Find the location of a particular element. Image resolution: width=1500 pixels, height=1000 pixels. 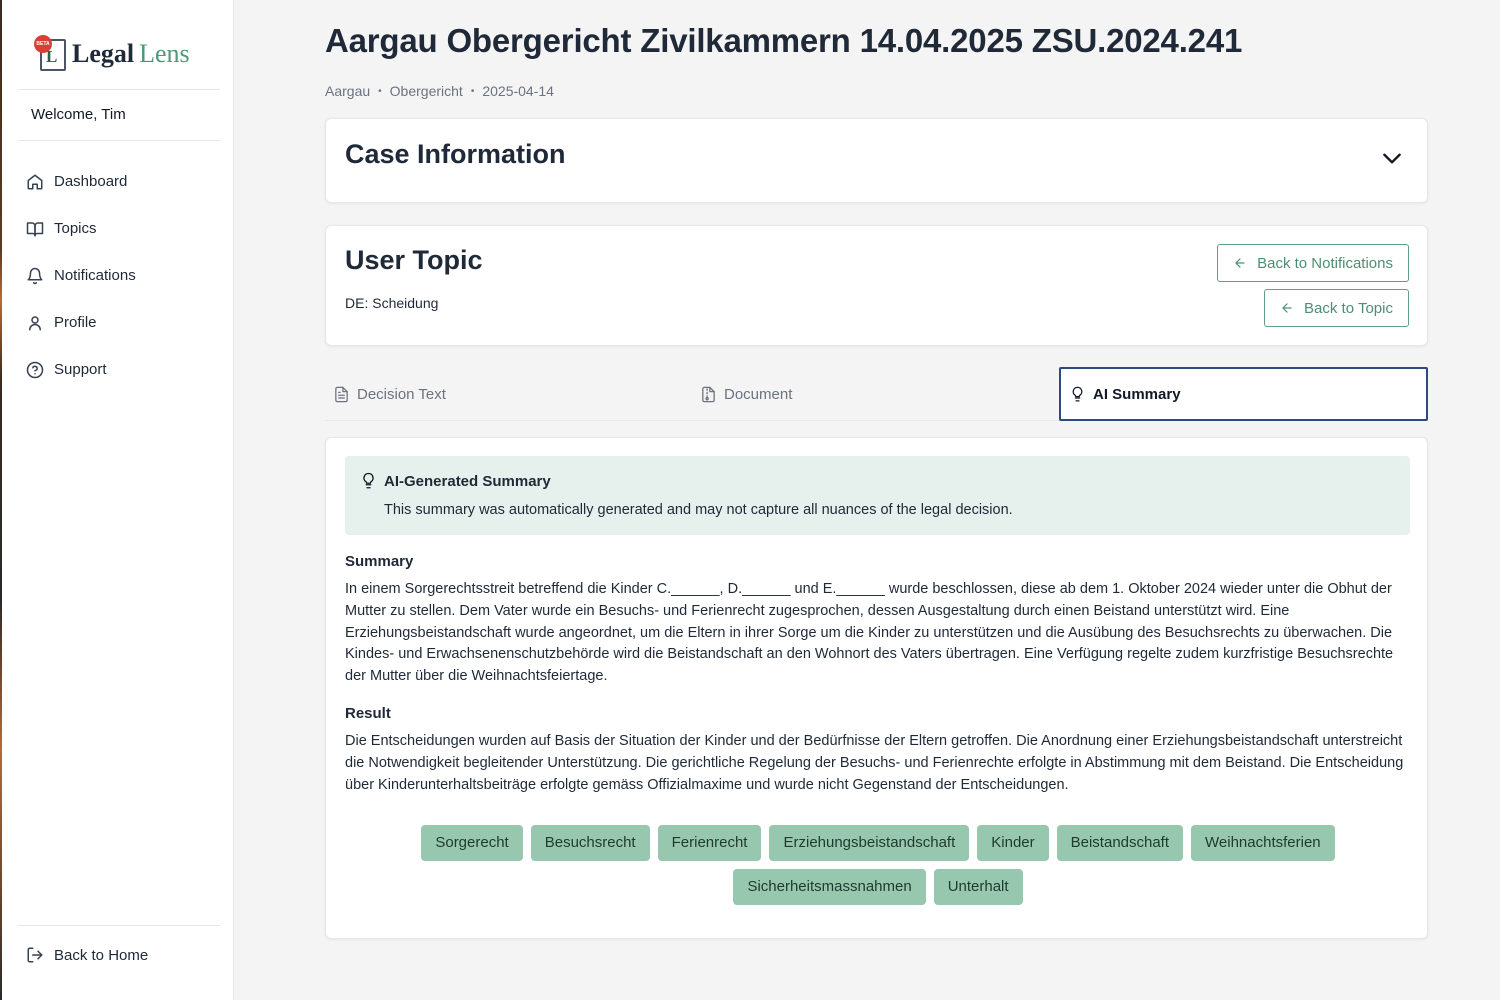

summary-heading: Summary is located at coordinates (379, 561).